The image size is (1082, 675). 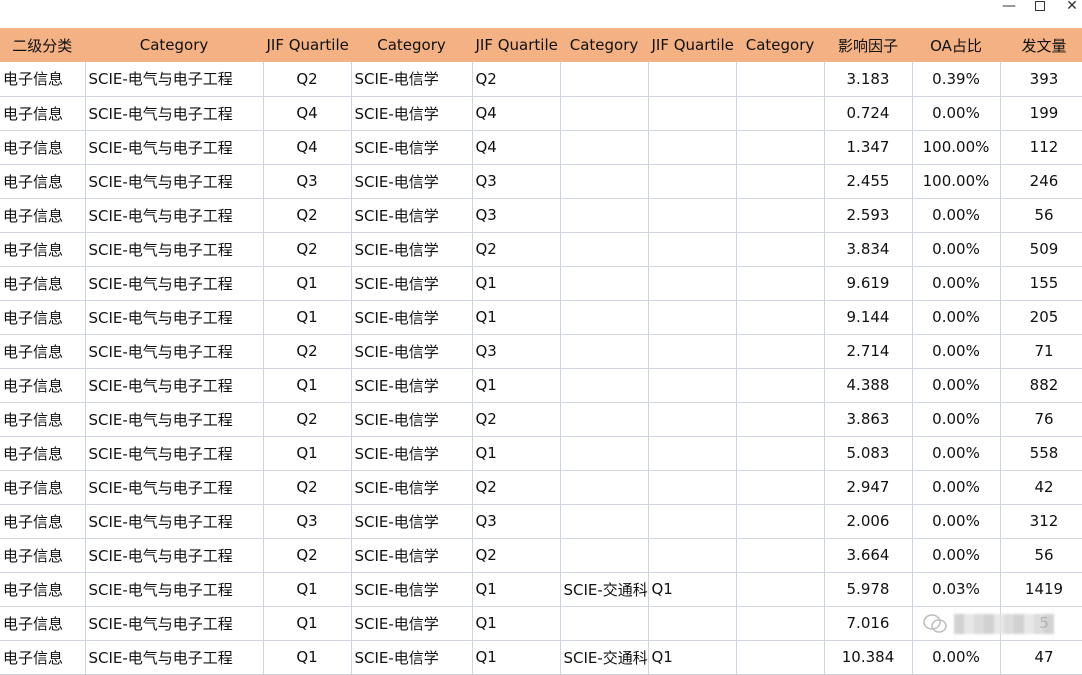 I want to click on table-cell: 0.724, so click(x=868, y=113).